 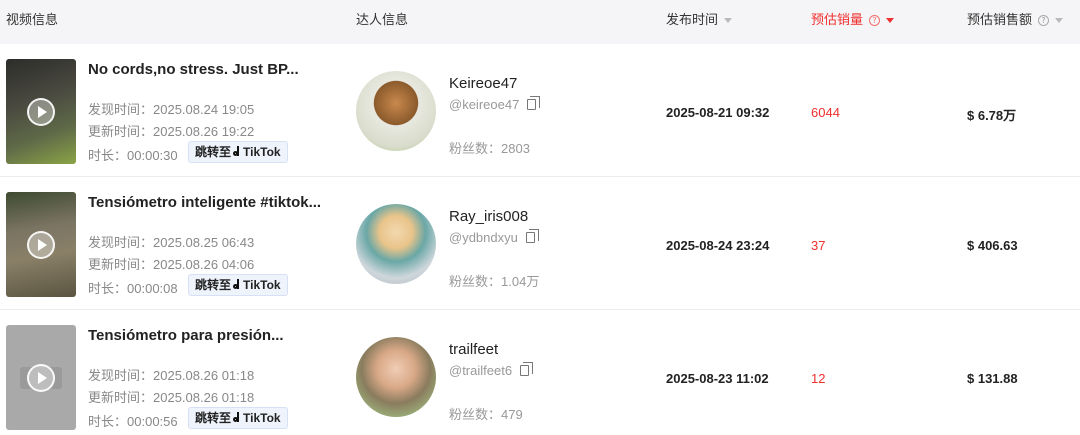 I want to click on table-header: 视频信息 达人信息 发布时间 预估销量? 预估销售额?, so click(x=540, y=22).